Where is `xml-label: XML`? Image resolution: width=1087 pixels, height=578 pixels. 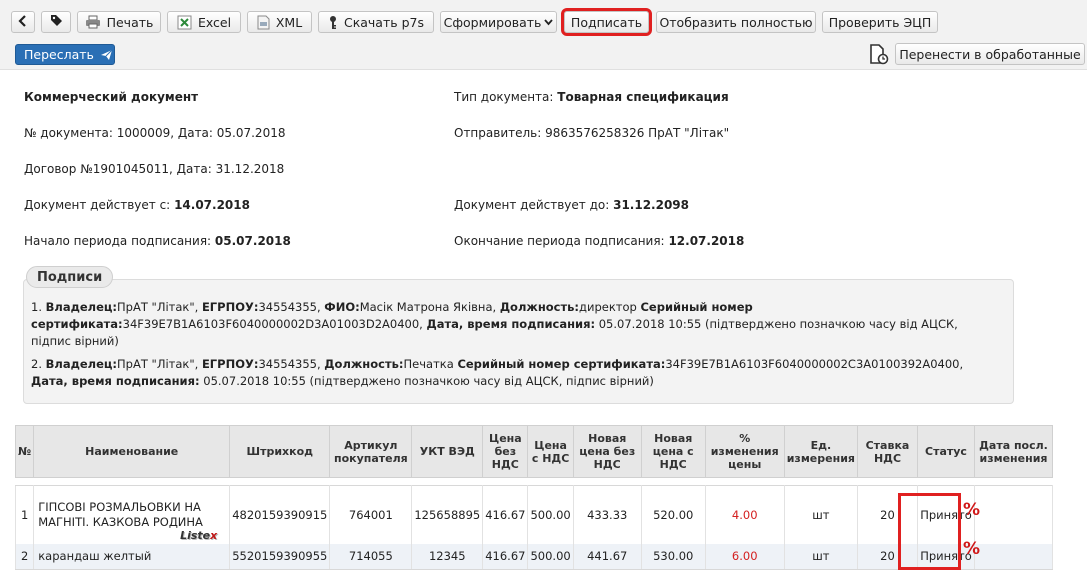
xml-label: XML is located at coordinates (289, 22).